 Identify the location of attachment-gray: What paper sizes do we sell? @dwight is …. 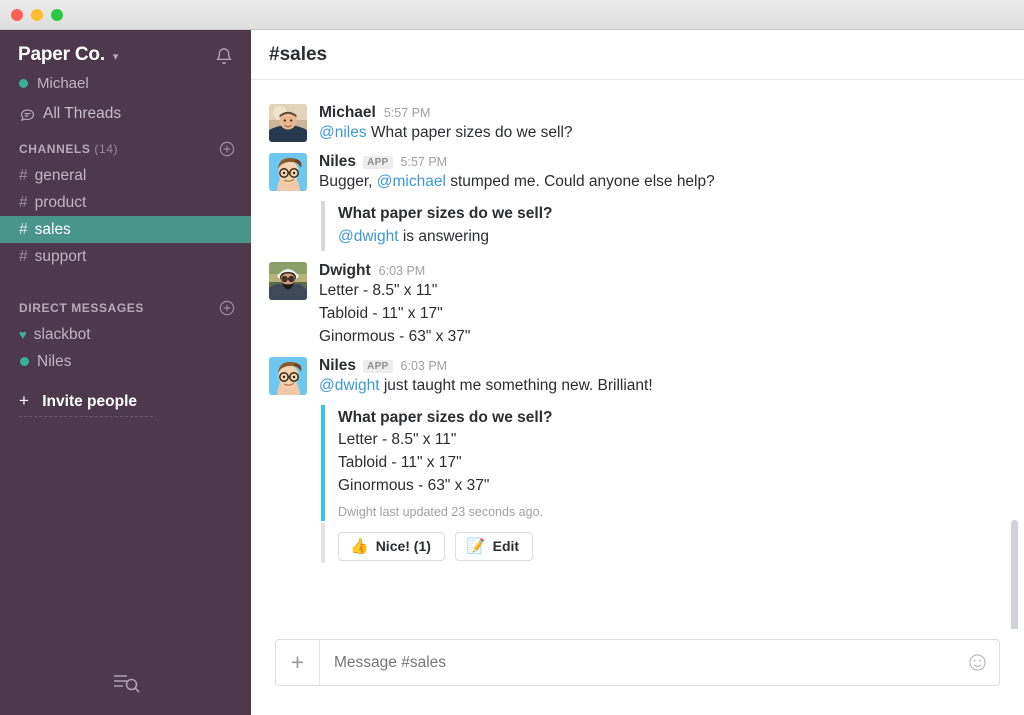
(657, 226).